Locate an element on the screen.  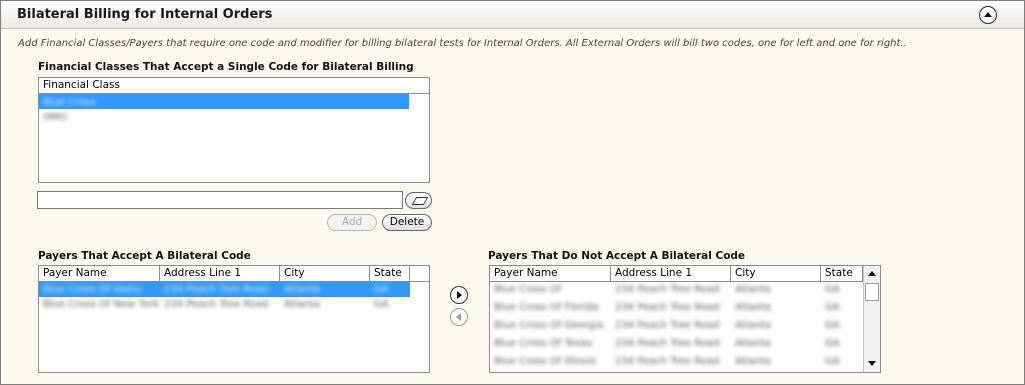
financial-class-listbox: Financial Class Blue Cross HMO is located at coordinates (234, 130).